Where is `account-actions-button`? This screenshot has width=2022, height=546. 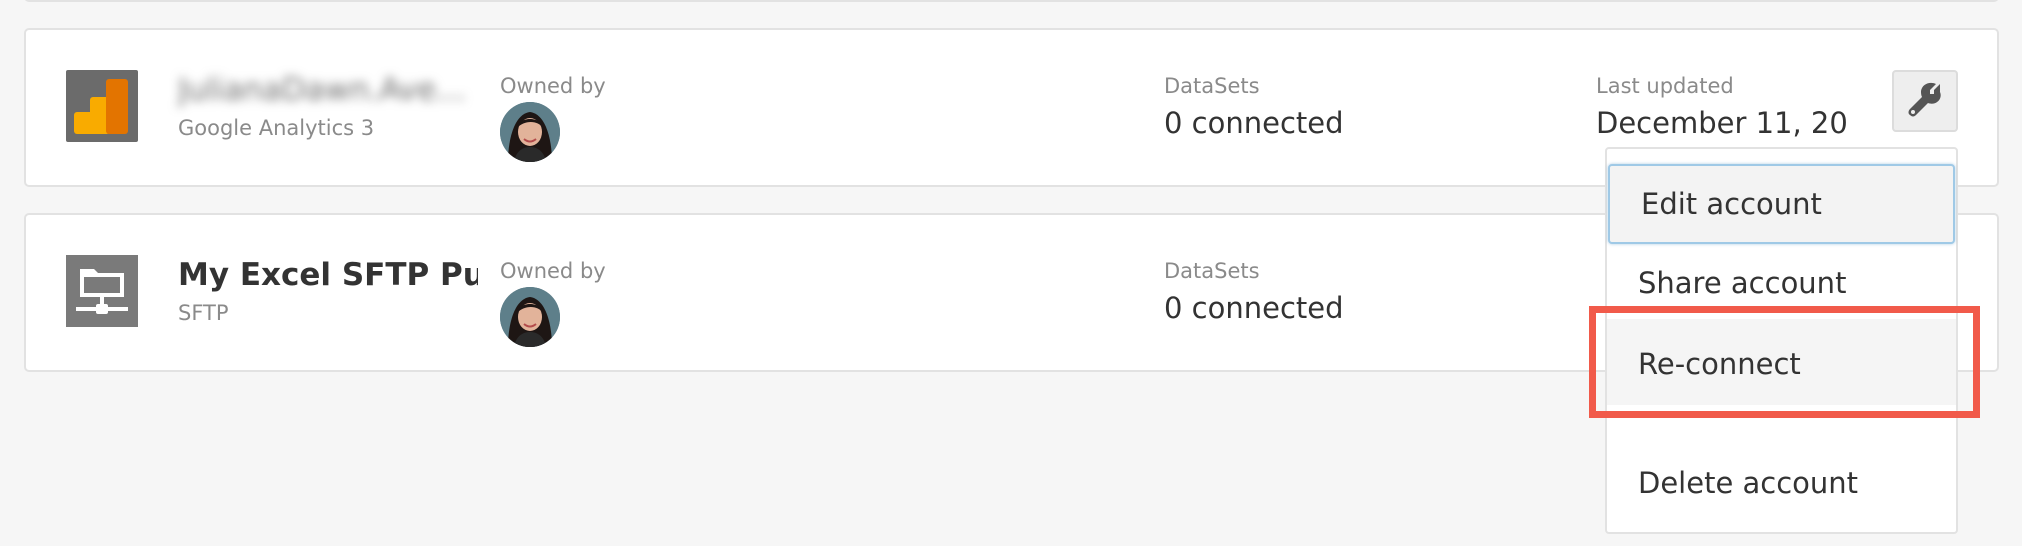 account-actions-button is located at coordinates (1925, 101).